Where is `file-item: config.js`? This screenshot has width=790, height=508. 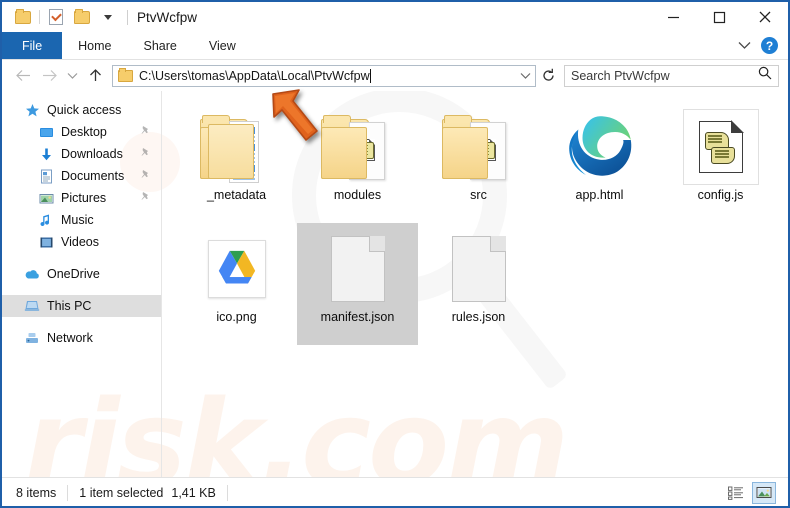 file-item: config.js is located at coordinates (720, 162).